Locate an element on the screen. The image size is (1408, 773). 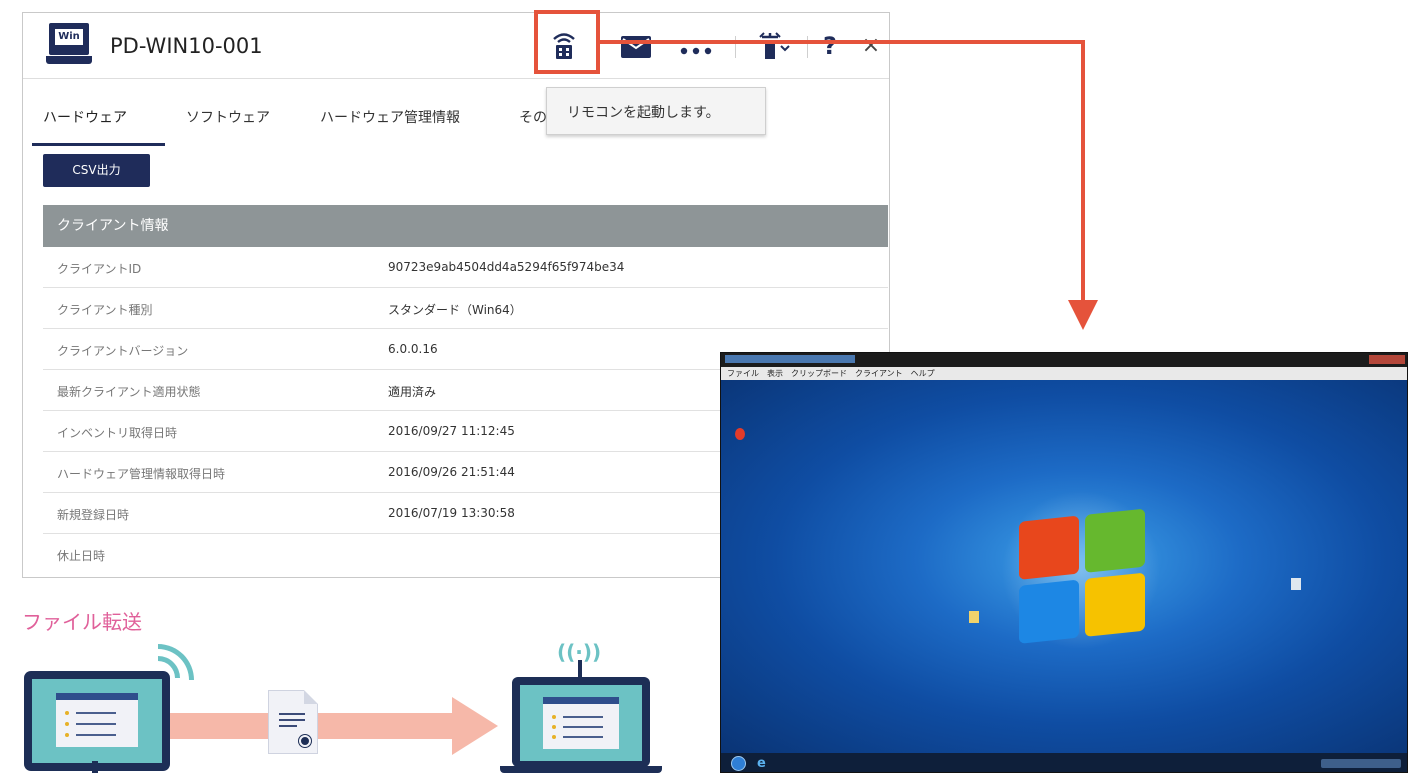
recycle-bin-icon is located at coordinates (1296, 584).